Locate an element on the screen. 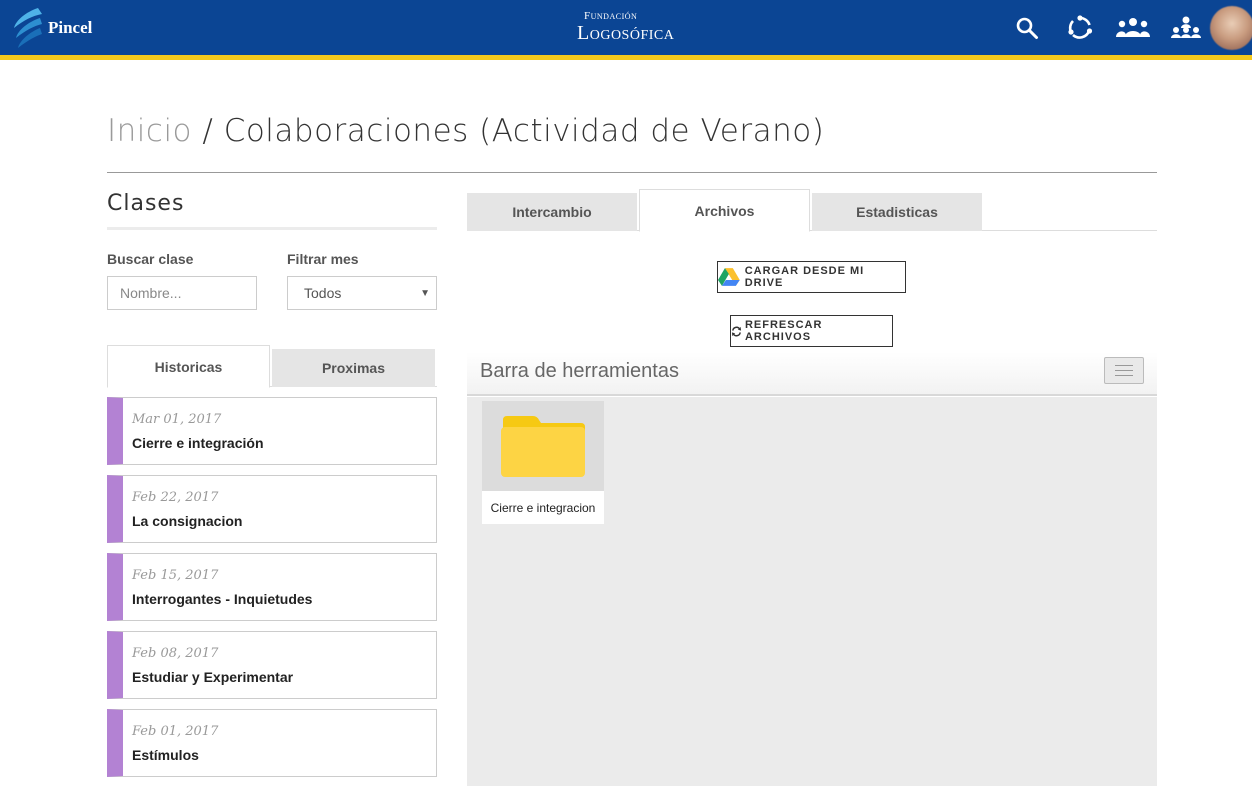  class-title: Interrogantes - Inquietudes is located at coordinates (222, 599).